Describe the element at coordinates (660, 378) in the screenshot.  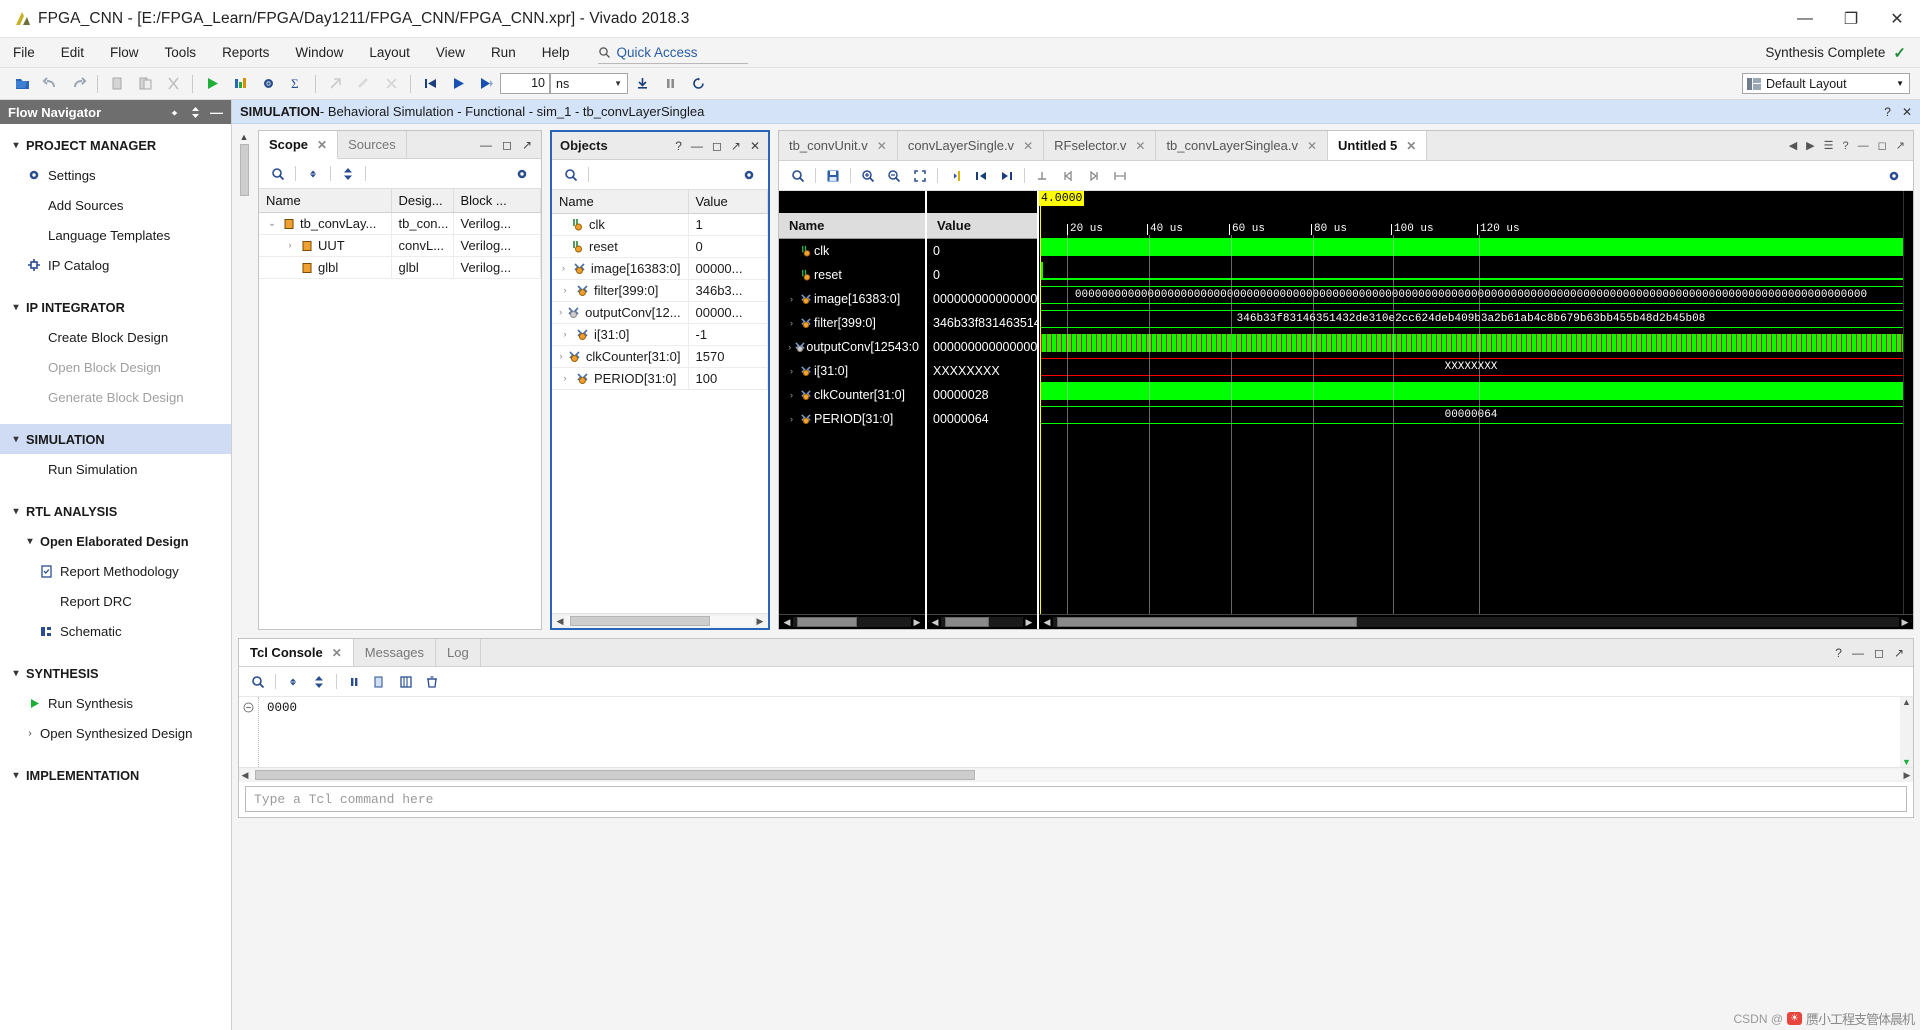
I see `list-item: › PERIOD[31:0] 100` at that location.